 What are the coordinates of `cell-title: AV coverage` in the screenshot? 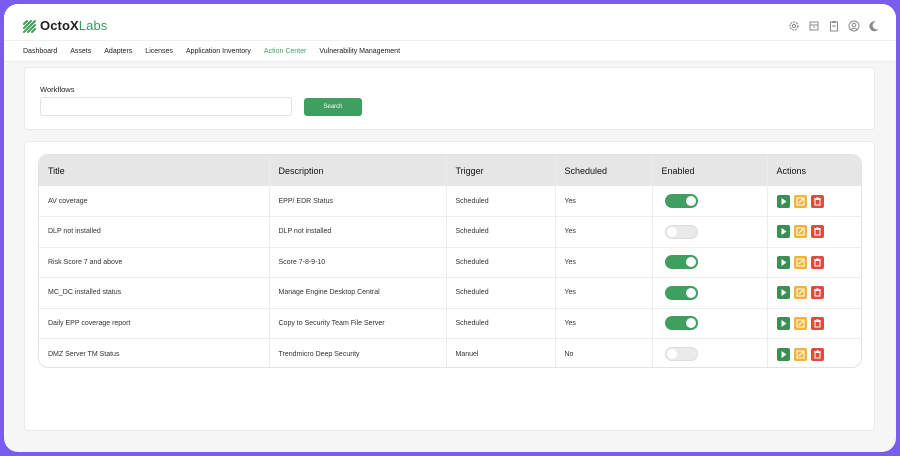 It's located at (154, 201).